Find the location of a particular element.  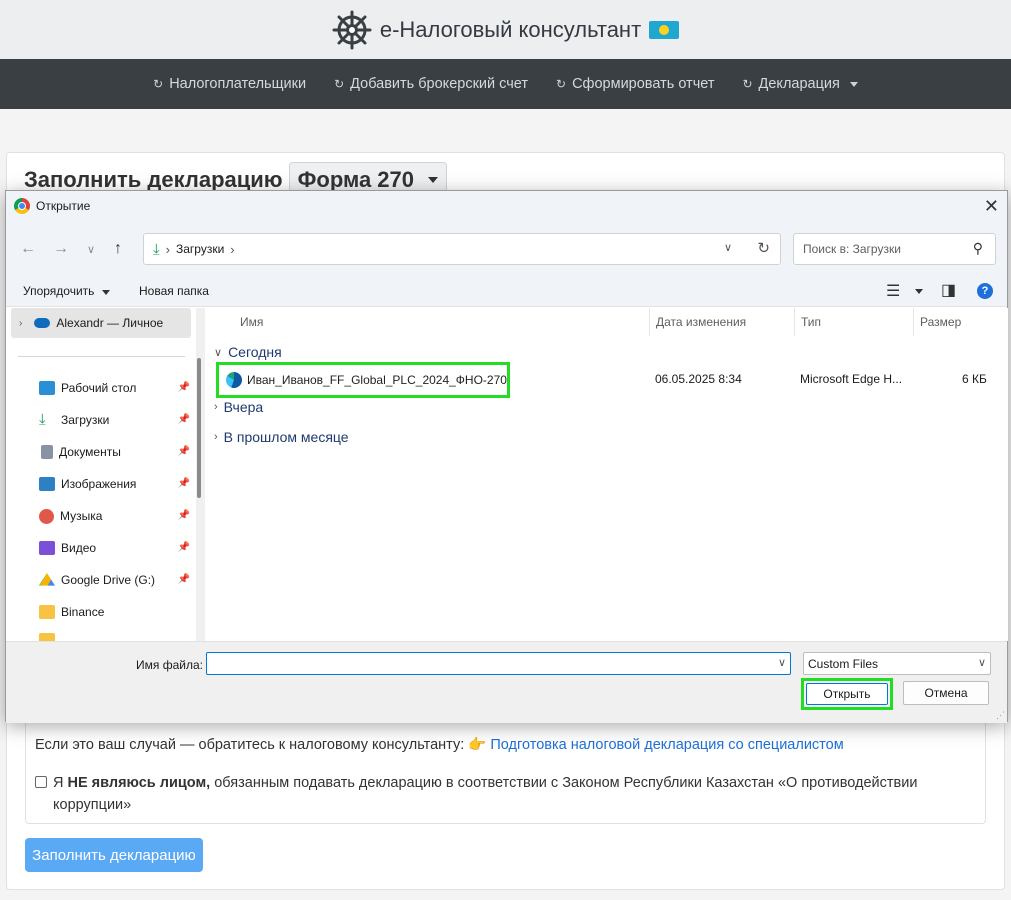

back-arrow-icon: ← is located at coordinates (28, 249).